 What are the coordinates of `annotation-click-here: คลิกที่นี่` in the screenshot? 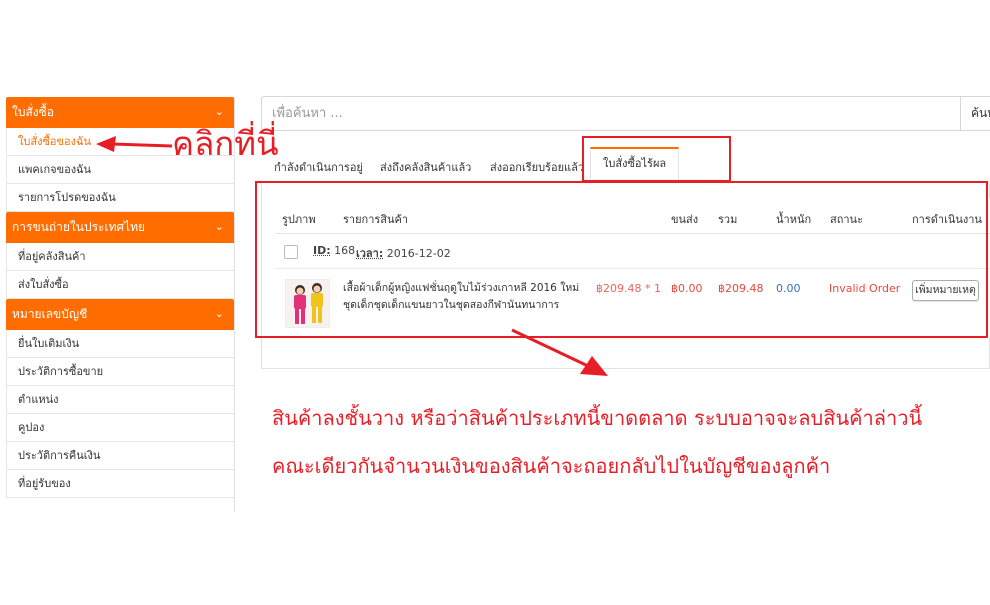 It's located at (225, 143).